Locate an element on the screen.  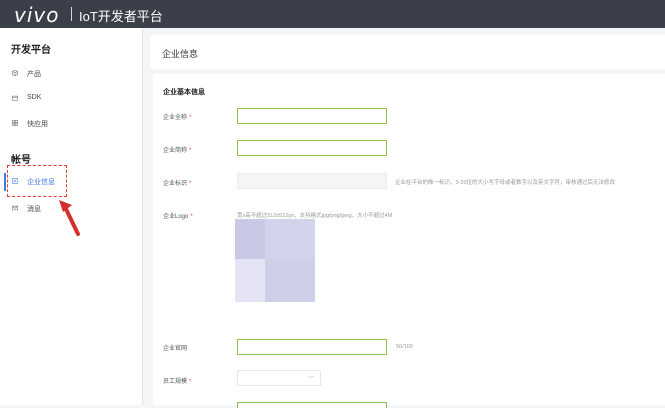
short-name-label-text: 企业简称 is located at coordinates (175, 151).